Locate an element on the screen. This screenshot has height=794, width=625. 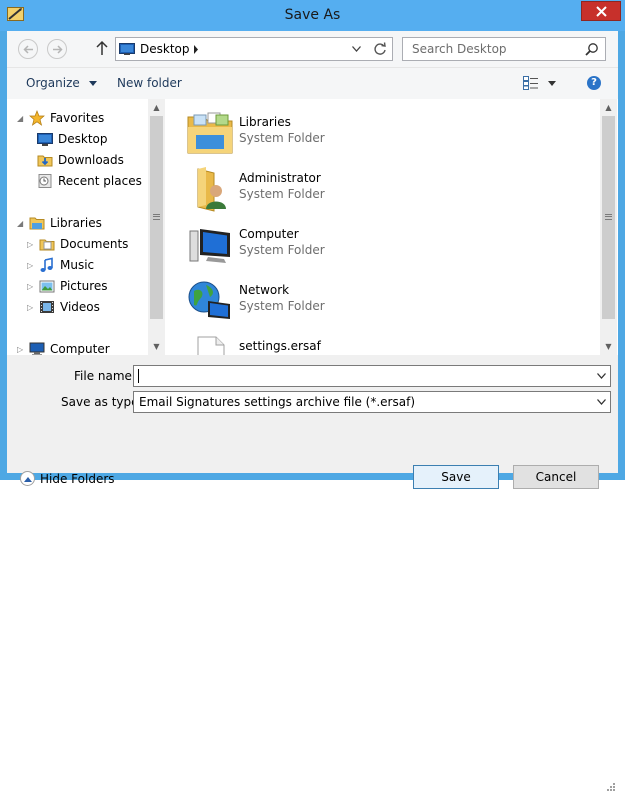
nav-item-label: Videos is located at coordinates (80, 307).